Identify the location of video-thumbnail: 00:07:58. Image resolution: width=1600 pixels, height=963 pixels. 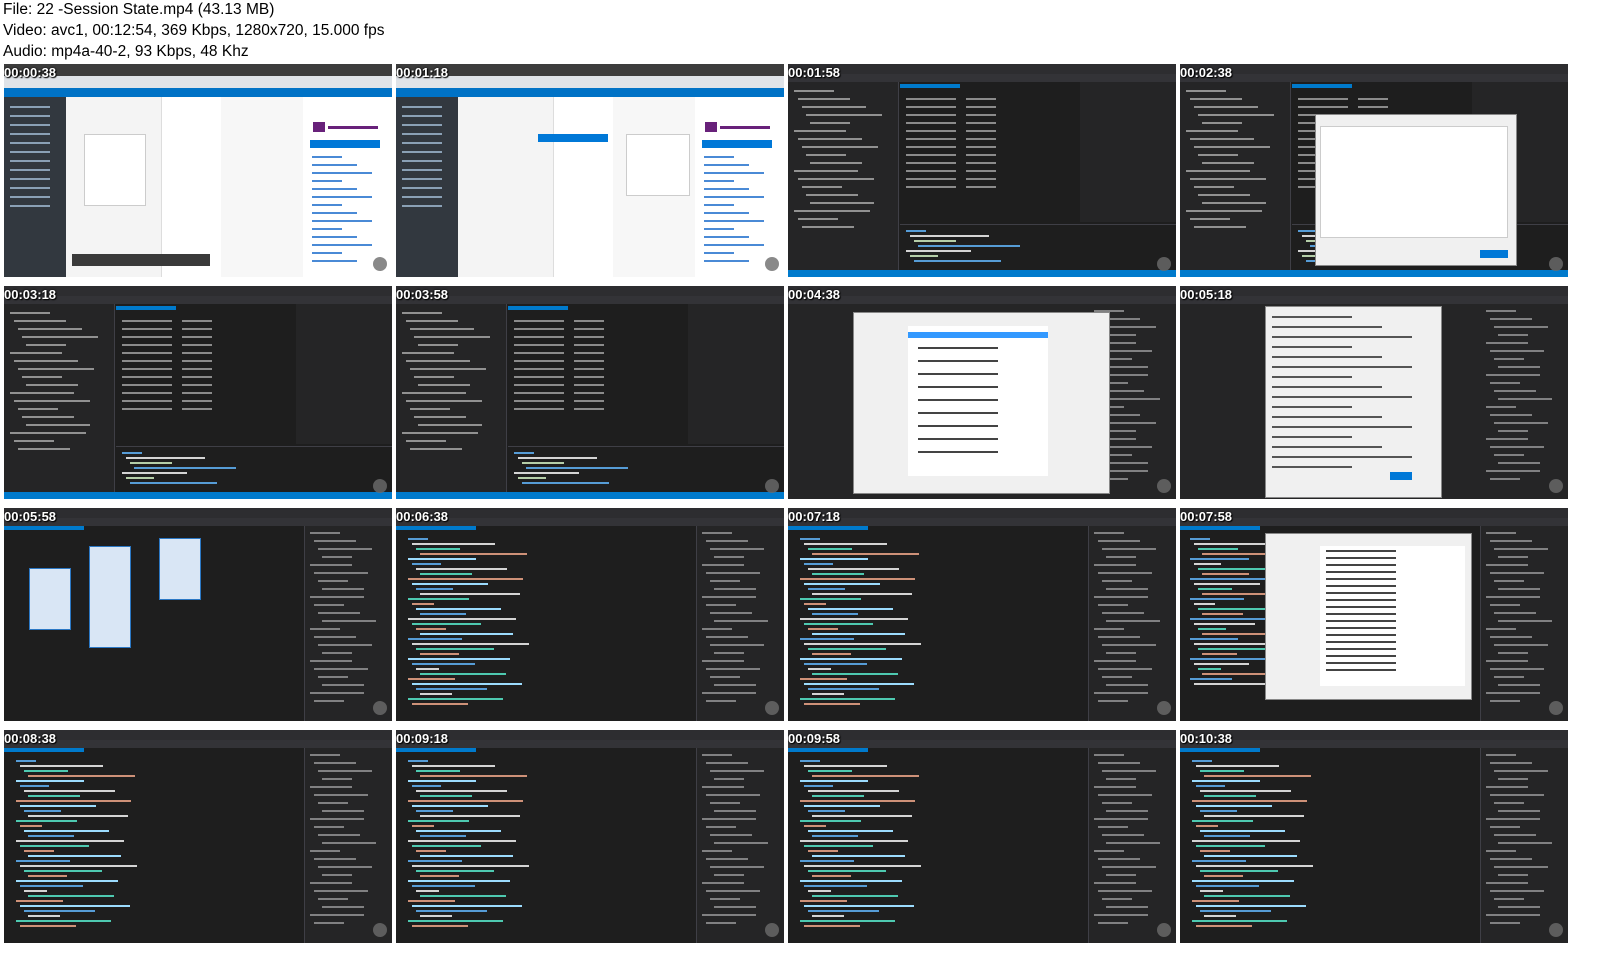
(1374, 614).